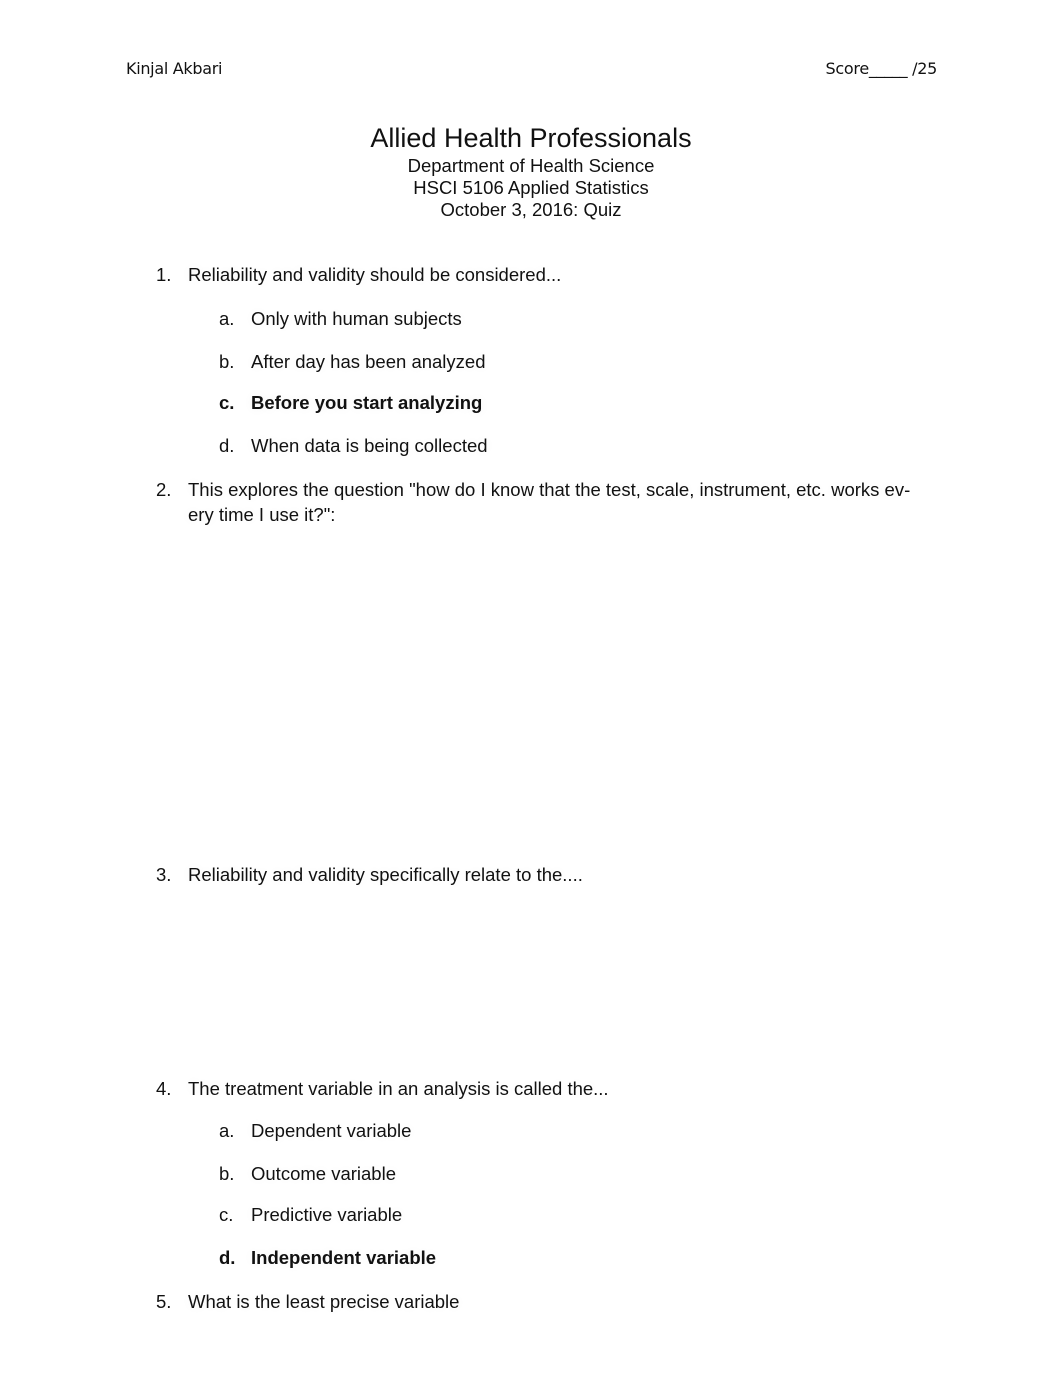 The width and height of the screenshot is (1062, 1377). What do you see at coordinates (367, 402) in the screenshot?
I see `option-text: Before you start analyzing` at bounding box center [367, 402].